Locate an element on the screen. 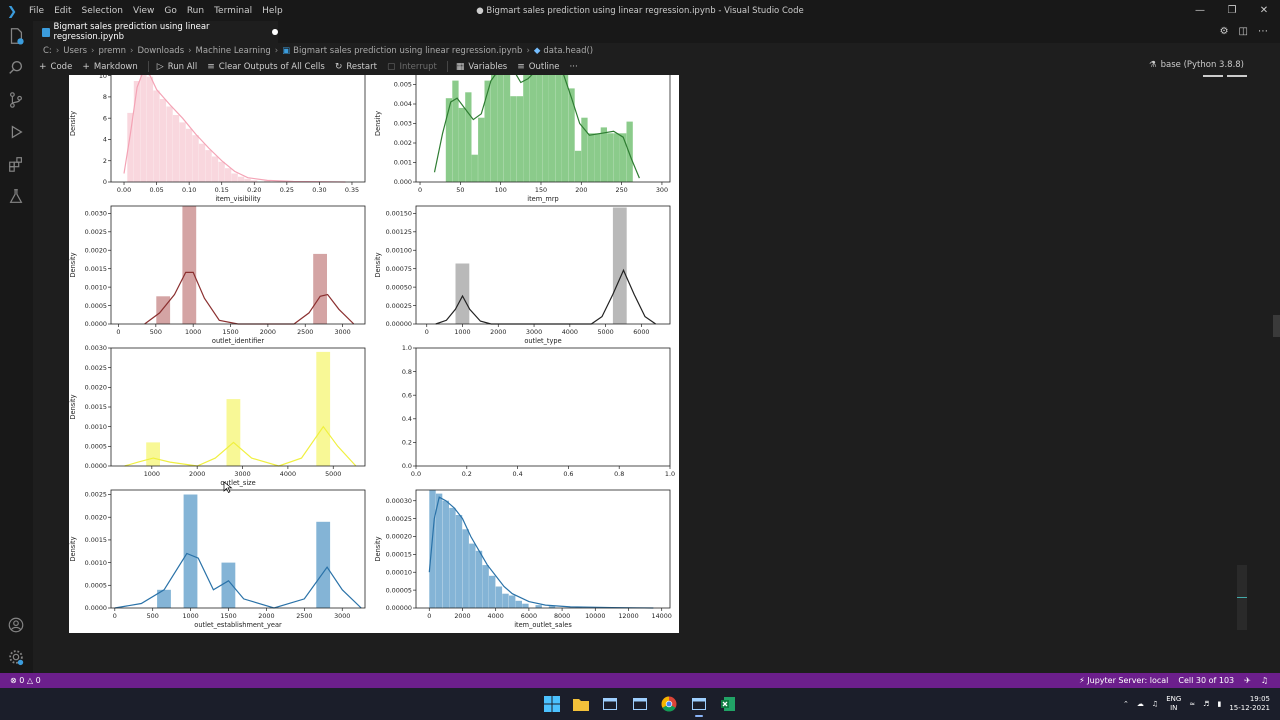 This screenshot has height=720, width=1280. more-toolbar-button: ··· is located at coordinates (574, 67).